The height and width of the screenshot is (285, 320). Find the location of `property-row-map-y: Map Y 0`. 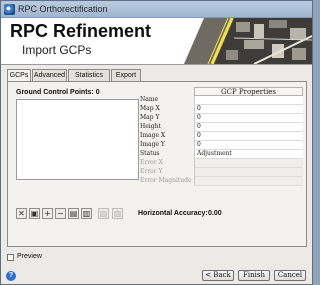

property-row-map-y: Map Y 0 is located at coordinates (220, 118).